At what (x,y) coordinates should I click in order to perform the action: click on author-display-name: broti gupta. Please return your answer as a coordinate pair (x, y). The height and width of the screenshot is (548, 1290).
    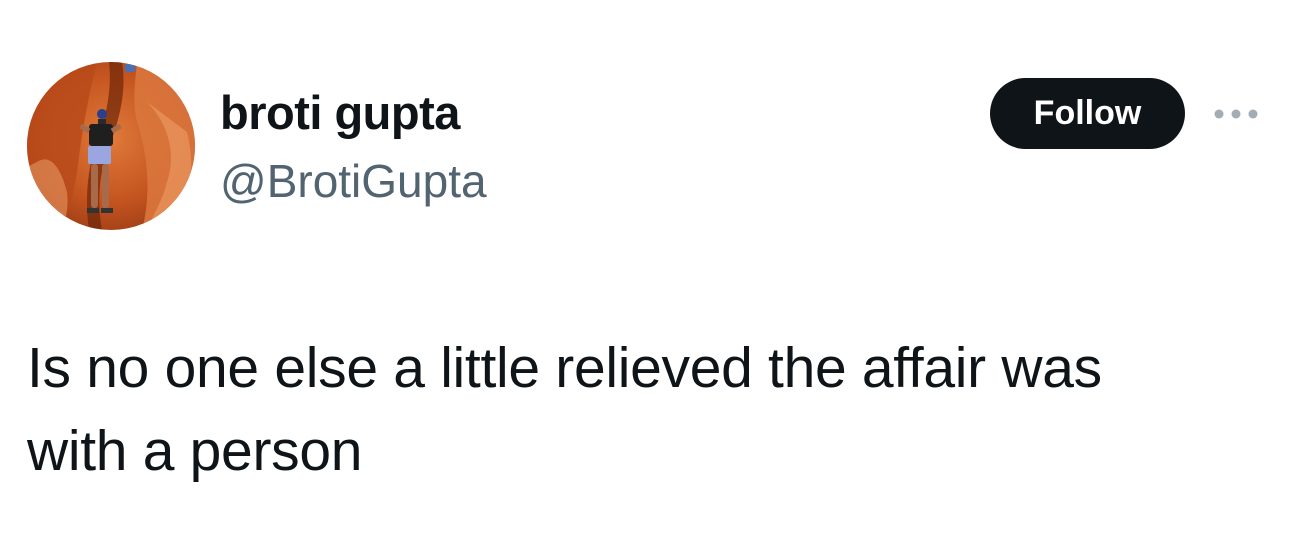
    Looking at the image, I should click on (340, 113).